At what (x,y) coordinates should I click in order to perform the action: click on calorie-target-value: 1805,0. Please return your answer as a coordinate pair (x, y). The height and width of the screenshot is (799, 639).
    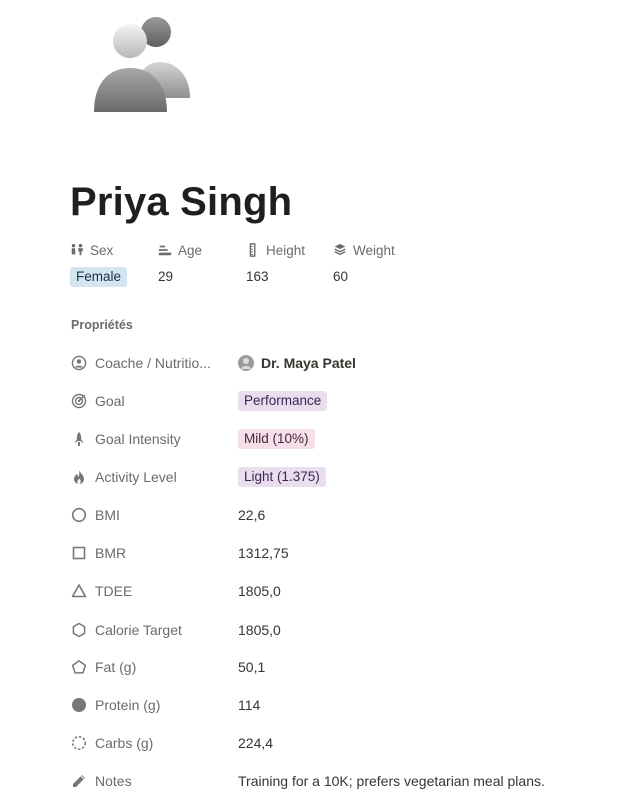
    Looking at the image, I should click on (259, 630).